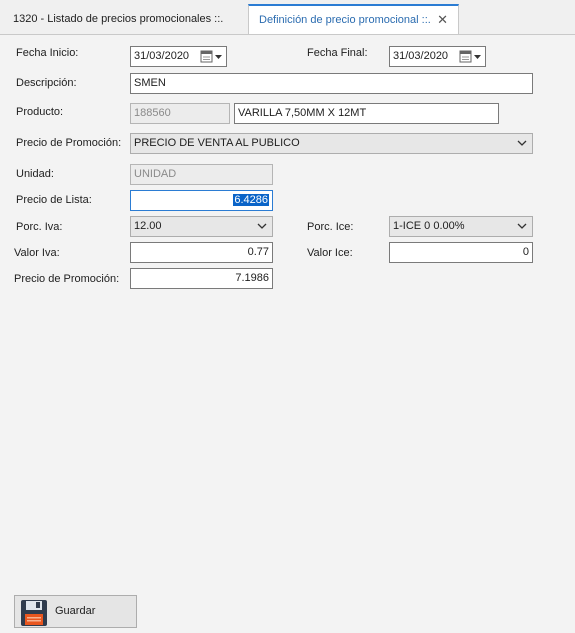 The height and width of the screenshot is (633, 575). What do you see at coordinates (201, 252) in the screenshot?
I see `valor-iva-input: 0.77` at bounding box center [201, 252].